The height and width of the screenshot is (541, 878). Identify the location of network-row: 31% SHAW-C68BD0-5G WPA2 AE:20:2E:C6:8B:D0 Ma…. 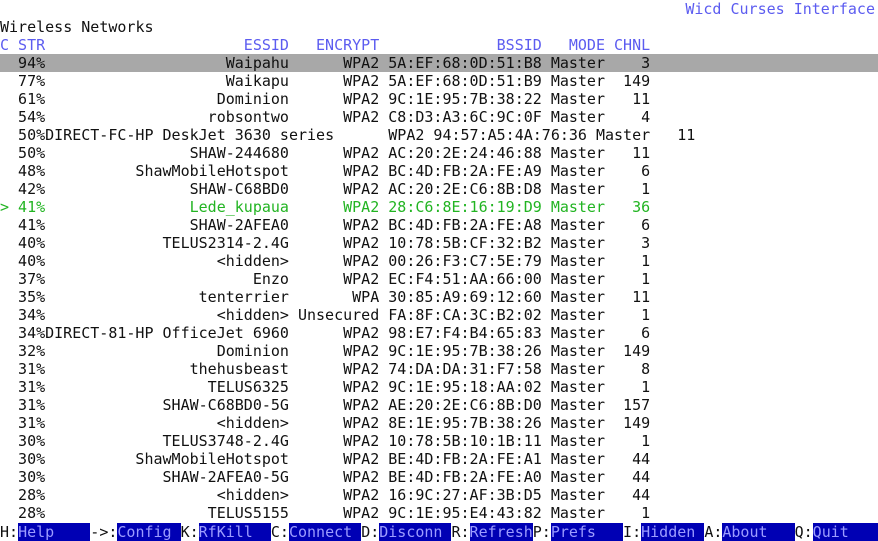
(439, 405).